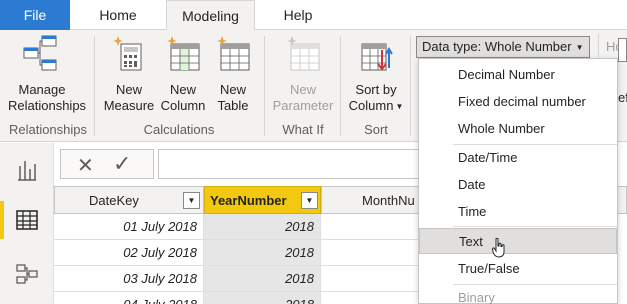 Image resolution: width=627 pixels, height=304 pixels. Describe the element at coordinates (183, 53) in the screenshot. I see `new-column-icon` at that location.